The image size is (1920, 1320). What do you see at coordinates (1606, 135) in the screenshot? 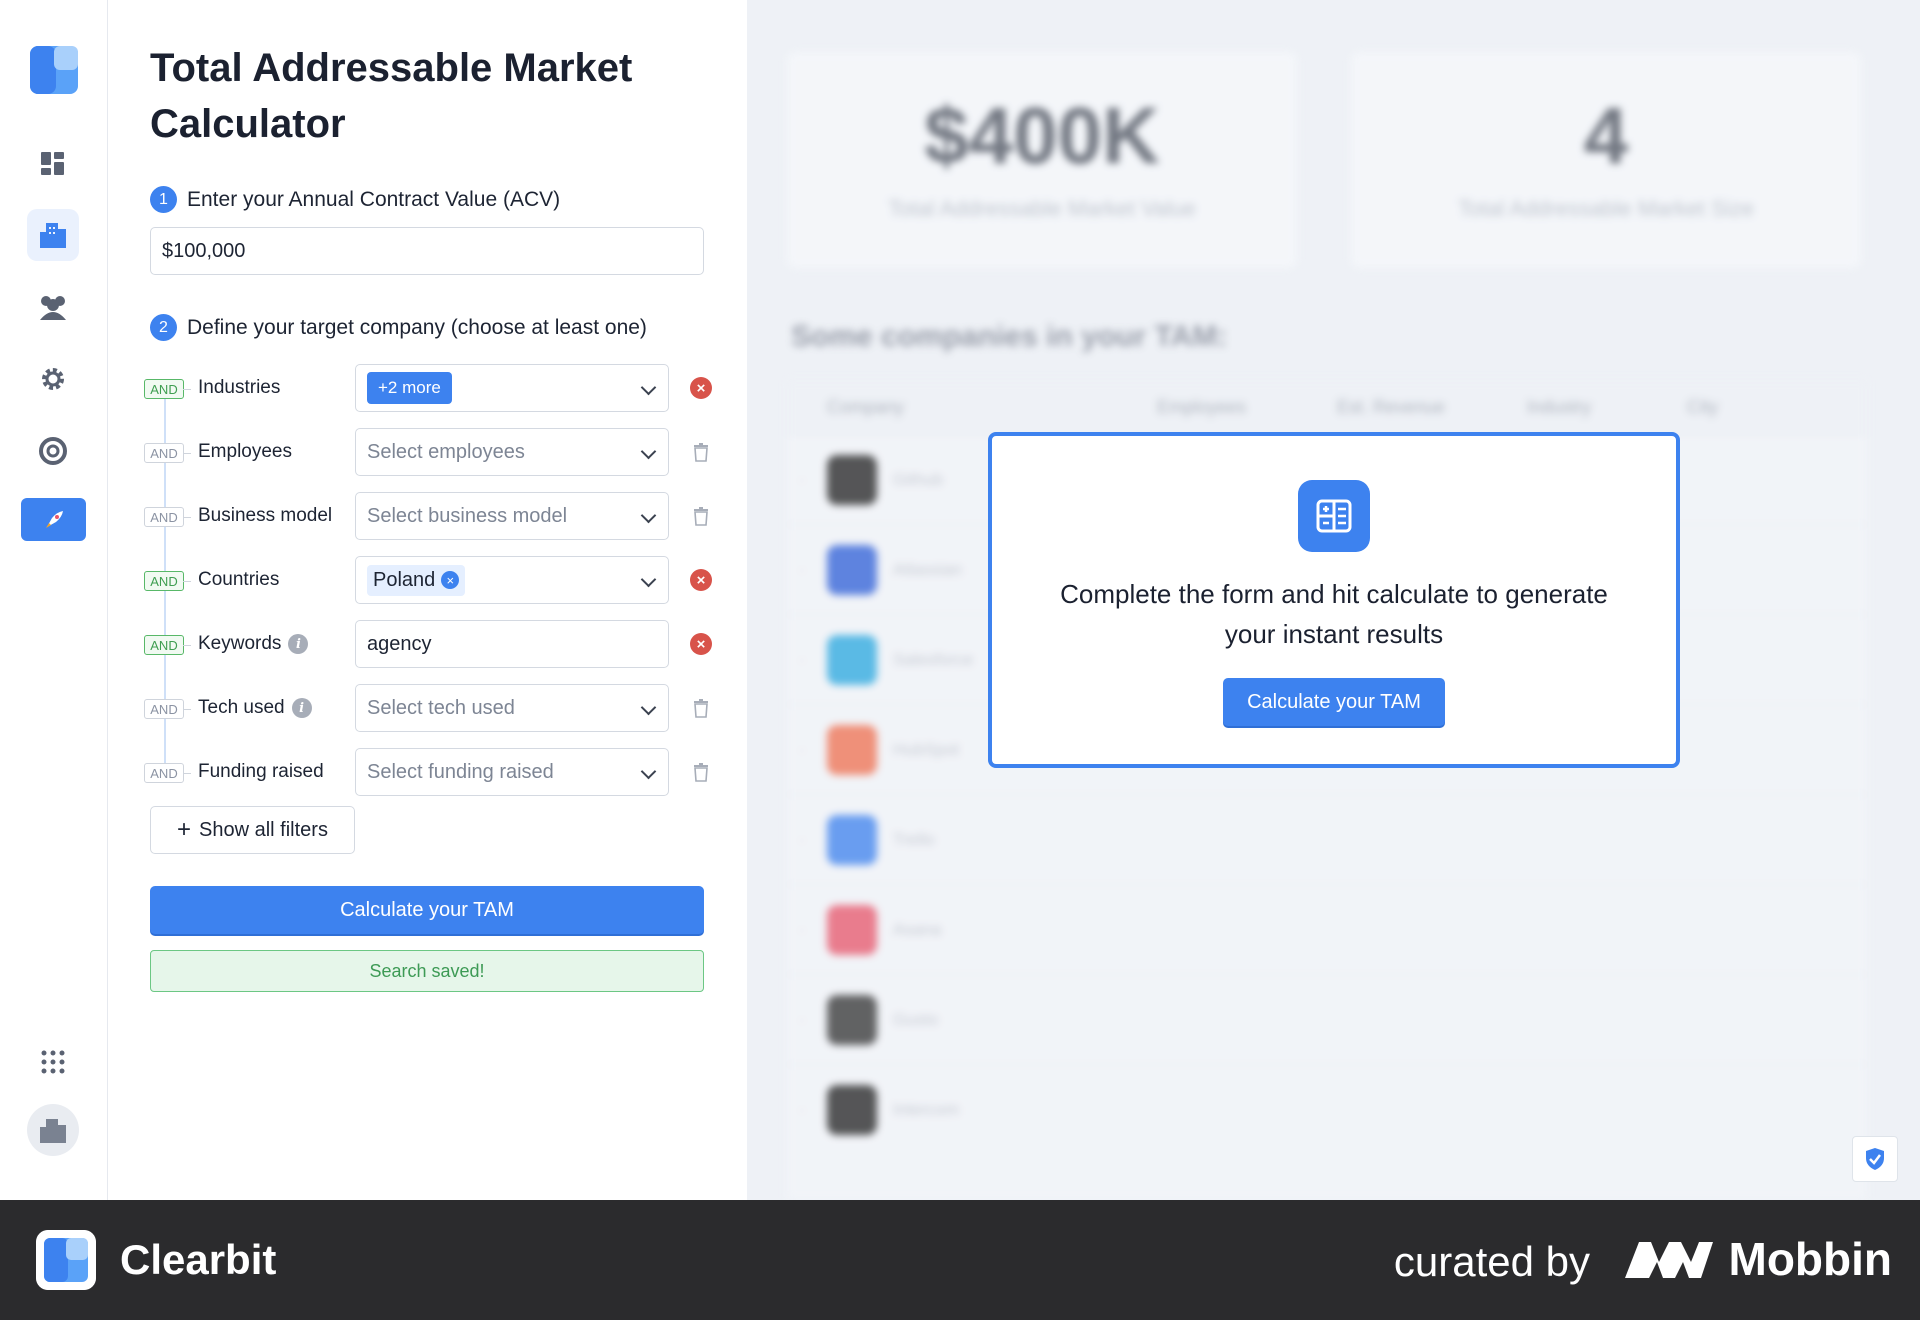
I see `tam-size: 4` at bounding box center [1606, 135].